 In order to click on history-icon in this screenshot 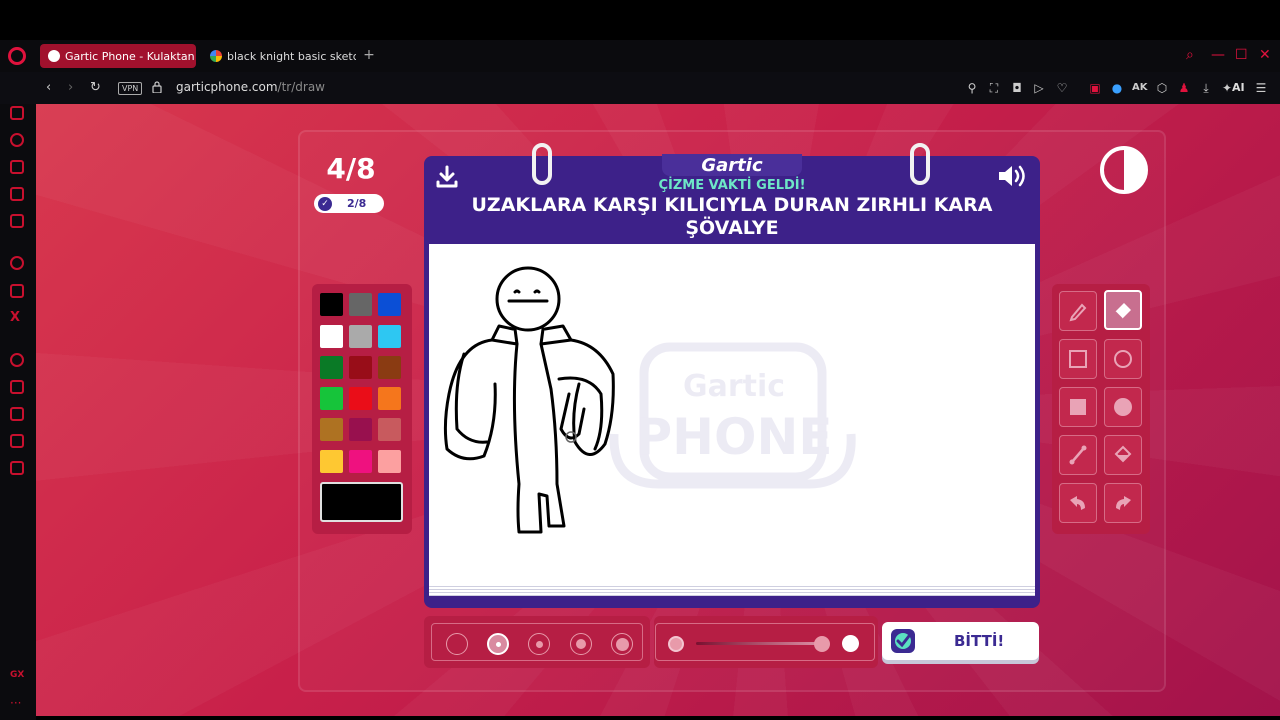, I will do `click(17, 387)`.